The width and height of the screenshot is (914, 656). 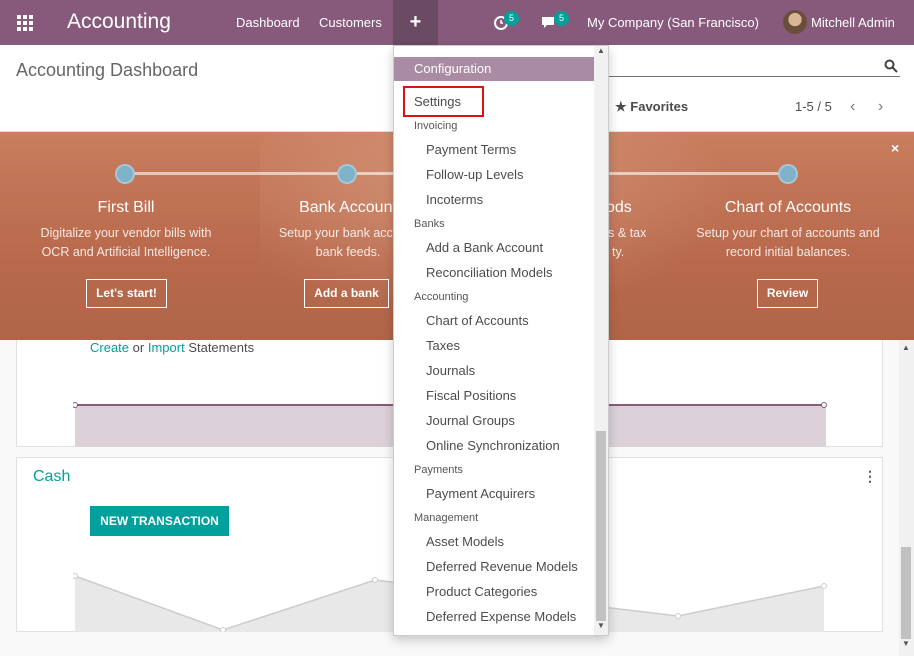 I want to click on section-payments: Payments, so click(x=438, y=470).